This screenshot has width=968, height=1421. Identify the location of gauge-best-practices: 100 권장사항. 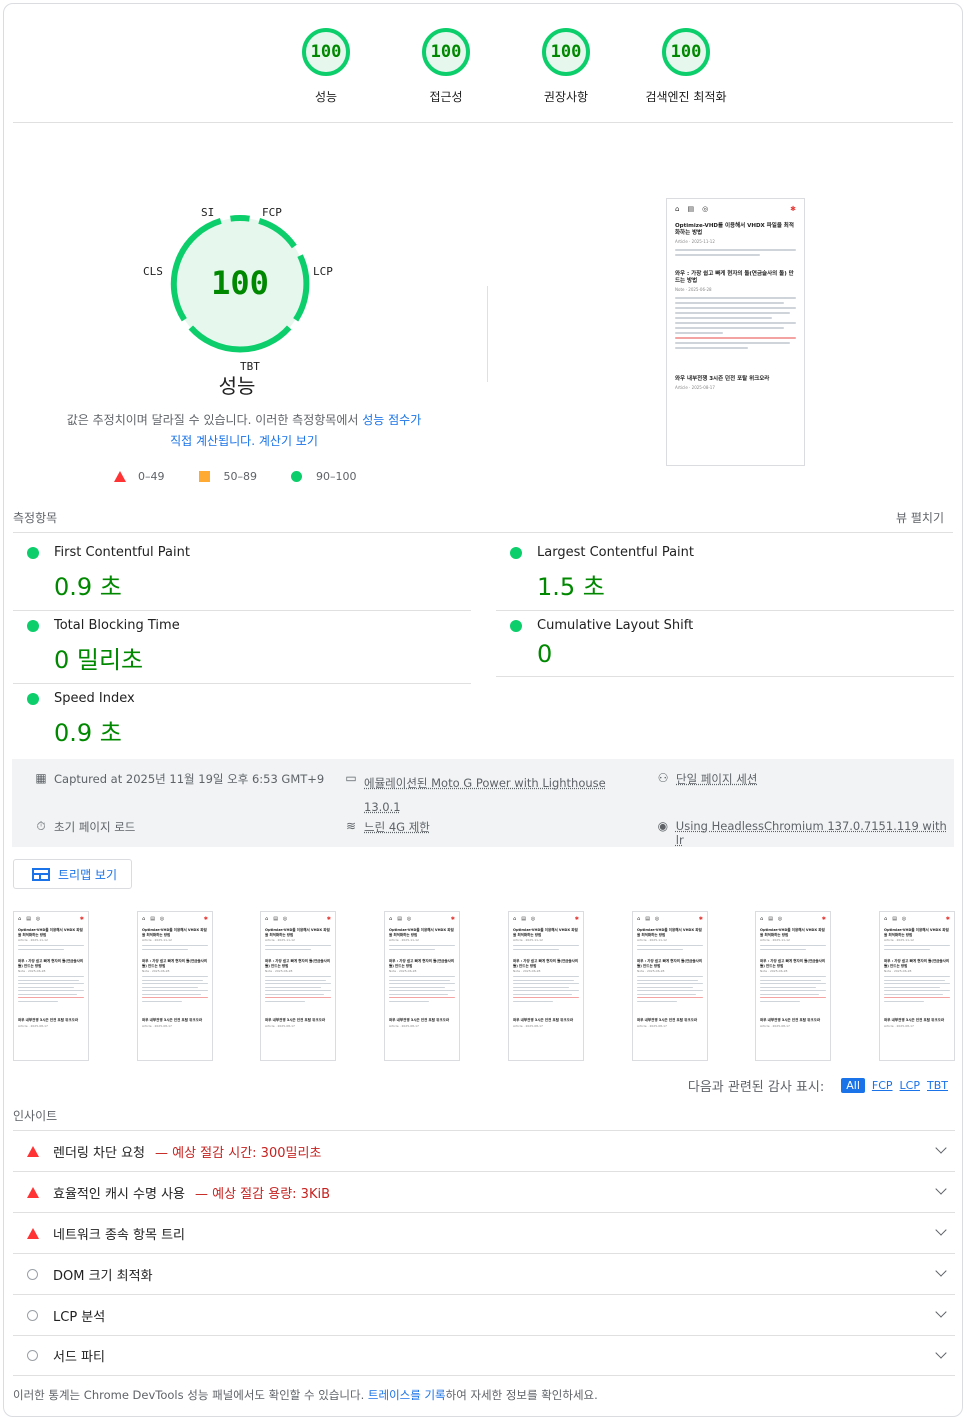
(566, 66).